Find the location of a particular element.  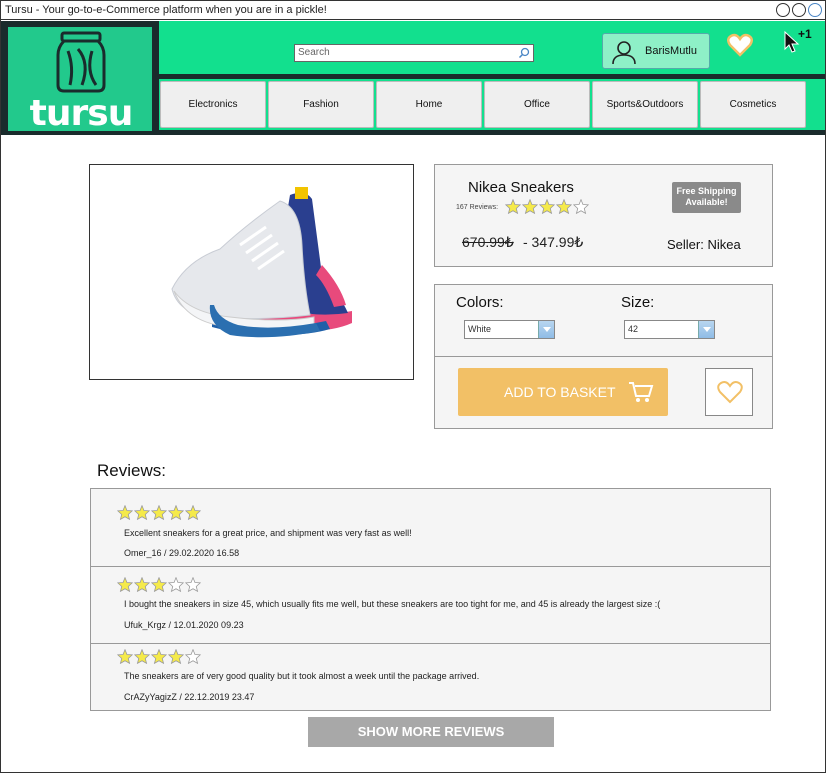

product-options-panel: Colors: White Size: 42 is located at coordinates (603, 320).